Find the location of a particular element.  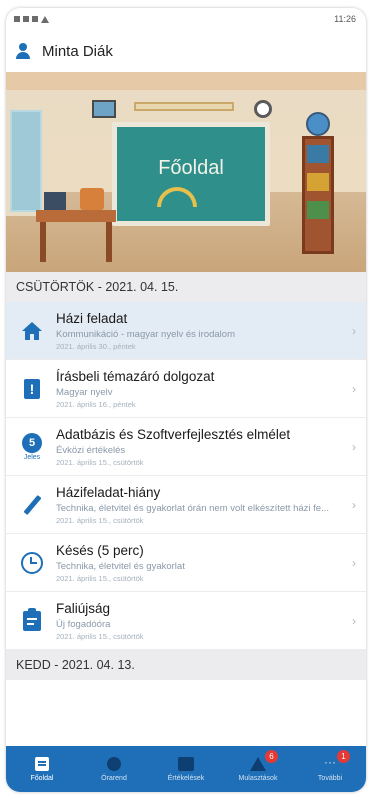

tab-label: Főoldal is located at coordinates (42, 778).